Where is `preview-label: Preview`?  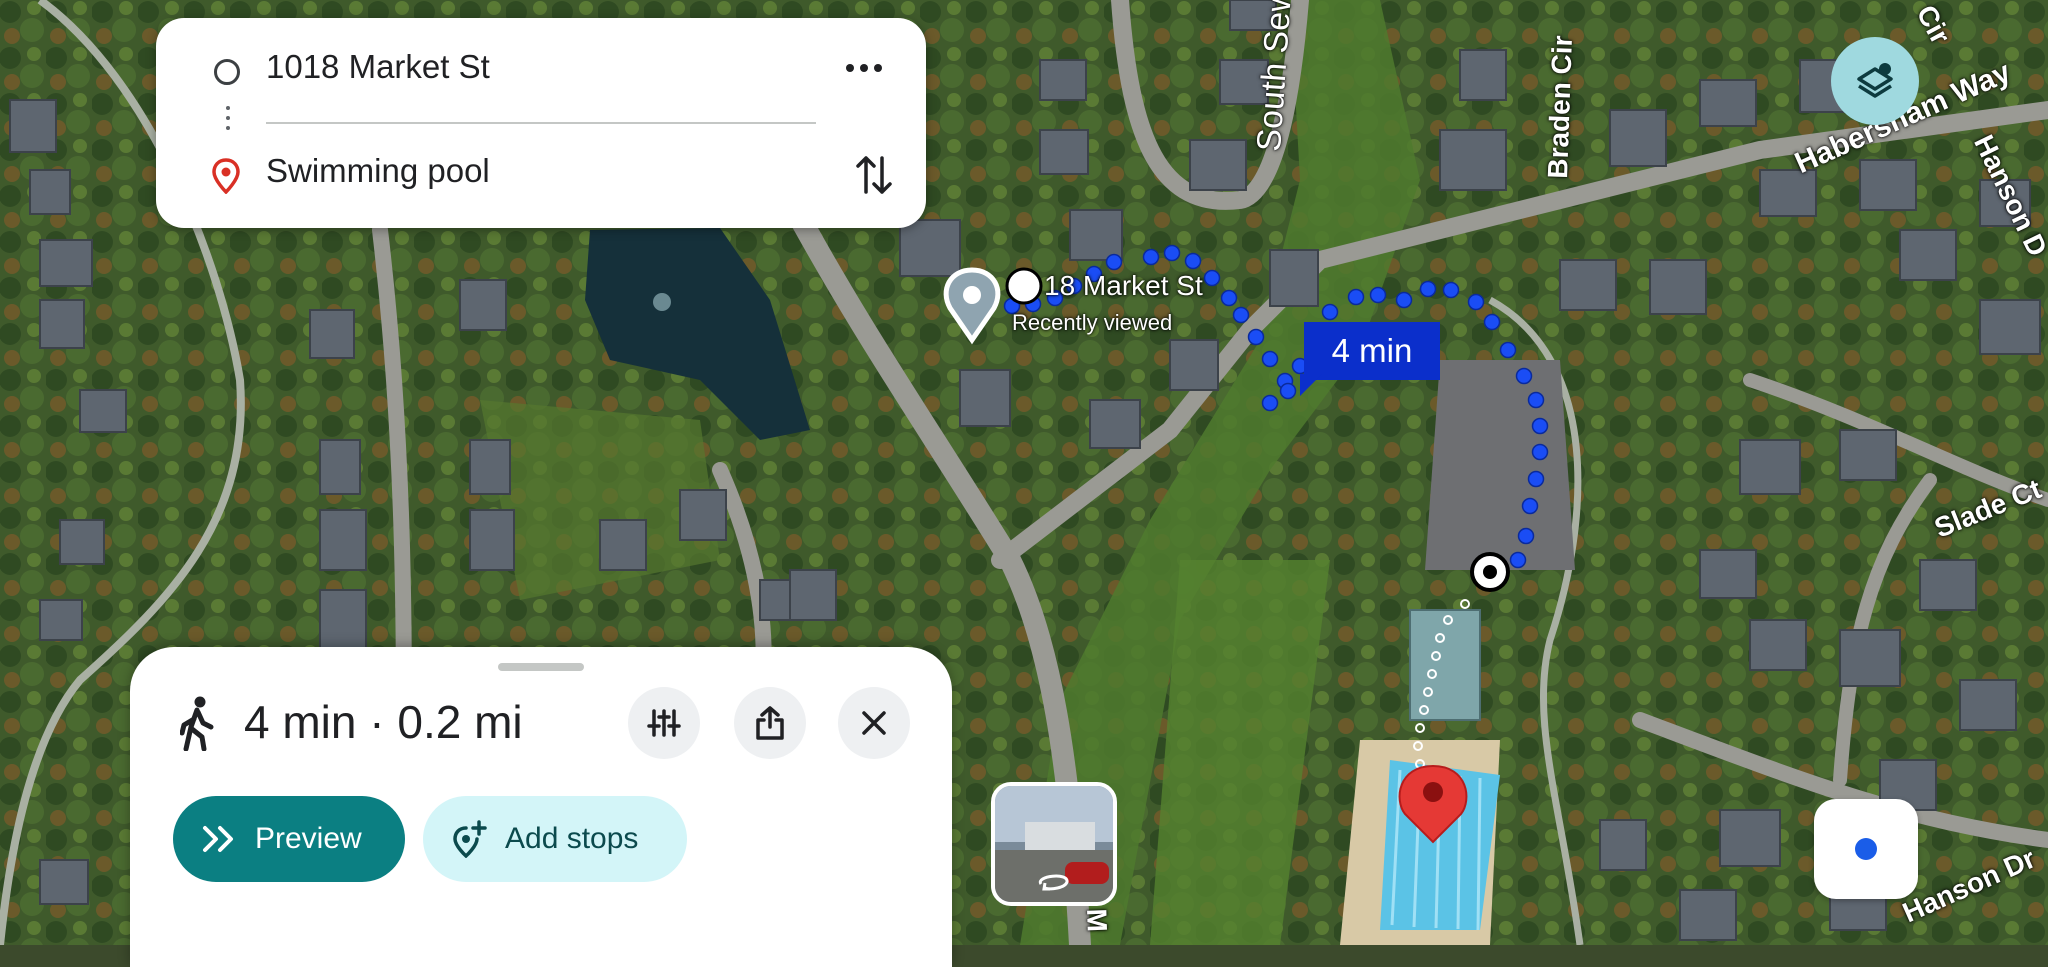 preview-label: Preview is located at coordinates (308, 838).